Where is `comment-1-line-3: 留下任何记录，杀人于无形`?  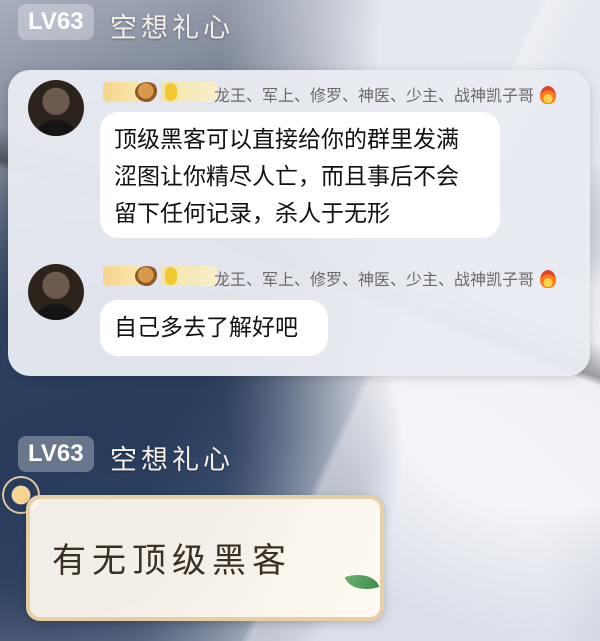
comment-1-line-3: 留下任何记录，杀人于无形 is located at coordinates (252, 214).